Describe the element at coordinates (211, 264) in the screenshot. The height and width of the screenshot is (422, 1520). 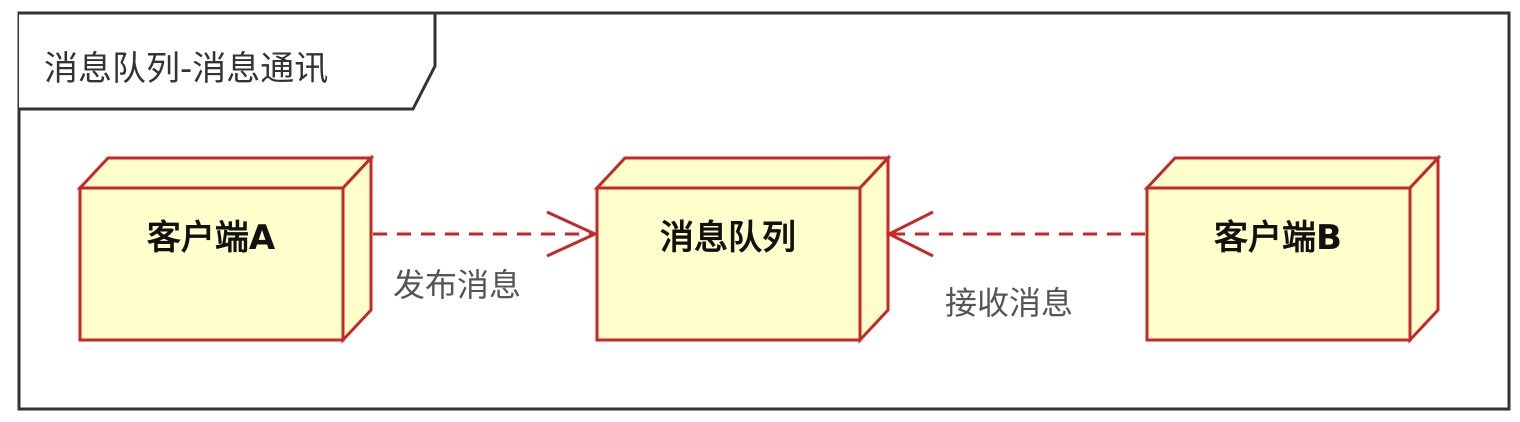
I see `node-client-a-front` at that location.